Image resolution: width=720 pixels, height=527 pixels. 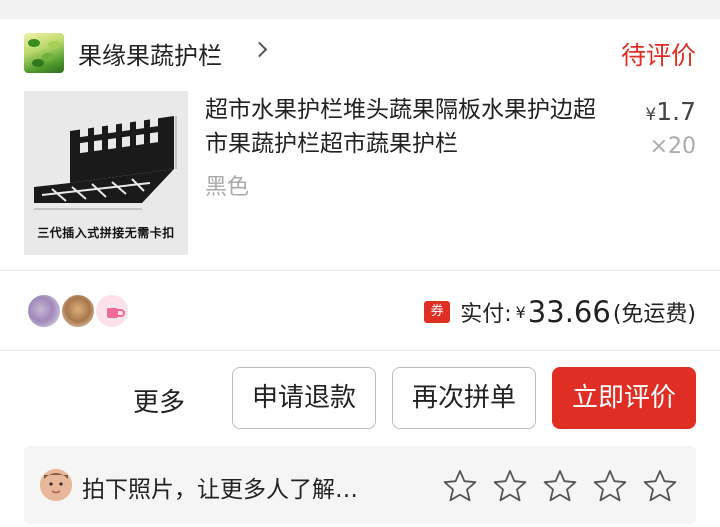 I want to click on order-status: 待评价, so click(x=658, y=55).